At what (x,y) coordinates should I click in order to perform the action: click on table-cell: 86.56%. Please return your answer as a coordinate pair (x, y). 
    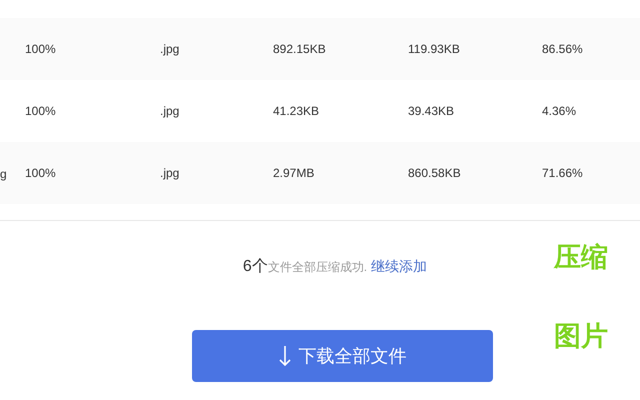
    Looking at the image, I should click on (562, 49).